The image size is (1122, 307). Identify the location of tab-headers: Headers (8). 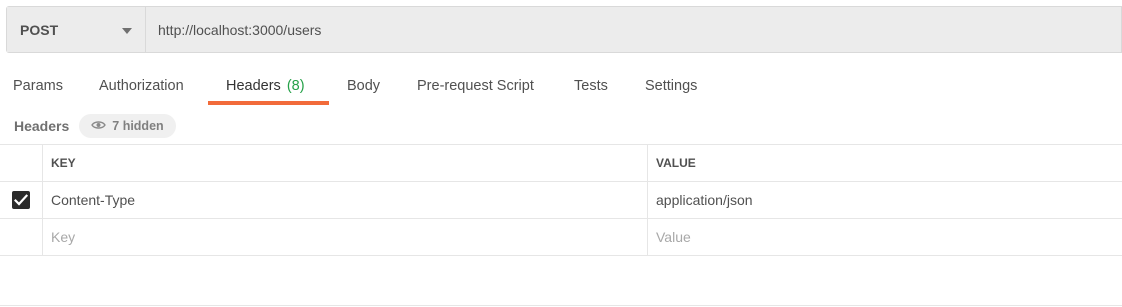
(265, 86).